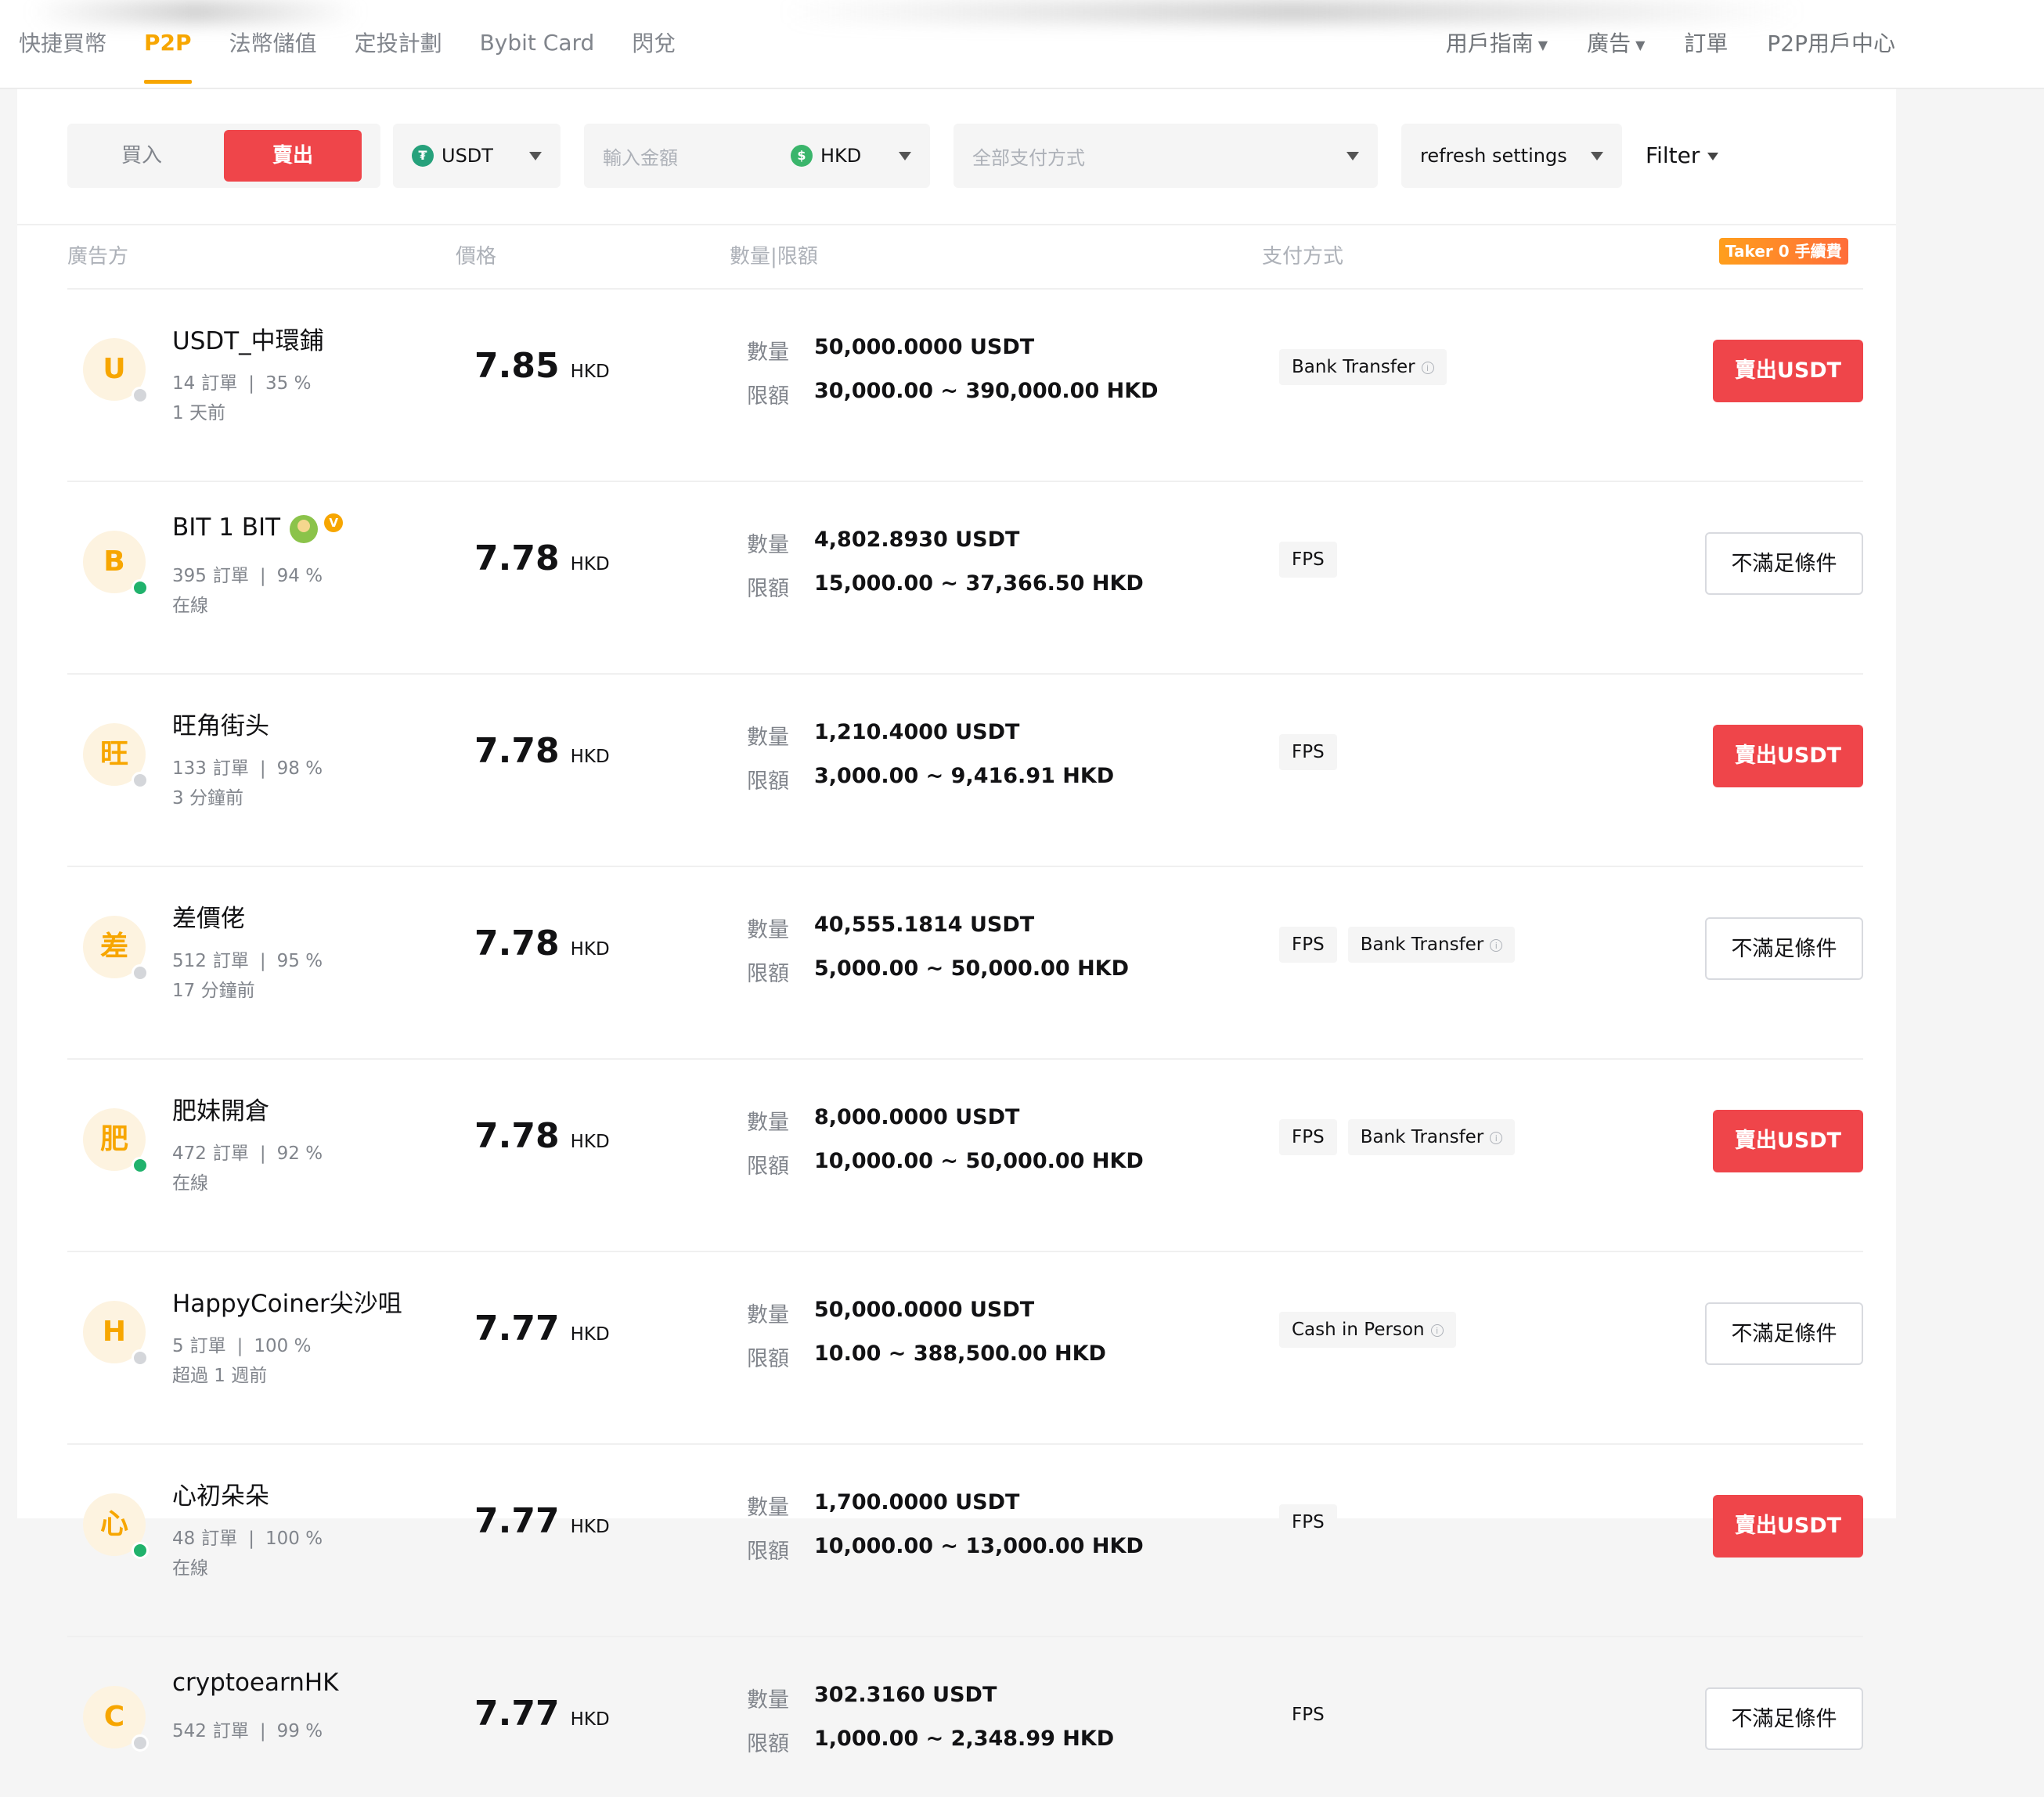 The image size is (2044, 1797). Describe the element at coordinates (917, 1502) in the screenshot. I see `quantity-value: 1,700.0000 USDT` at that location.